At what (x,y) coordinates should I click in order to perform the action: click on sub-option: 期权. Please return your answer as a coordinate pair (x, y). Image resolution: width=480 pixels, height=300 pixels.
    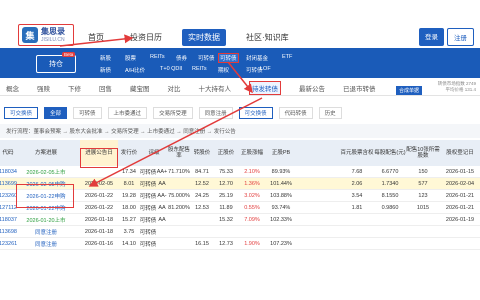
    Looking at the image, I should click on (223, 70).